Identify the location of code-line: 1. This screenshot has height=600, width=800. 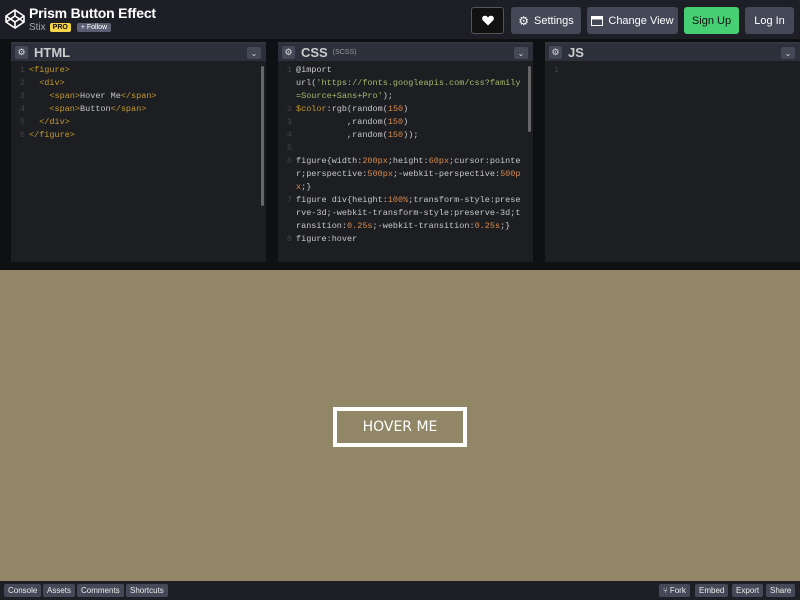
(668, 70).